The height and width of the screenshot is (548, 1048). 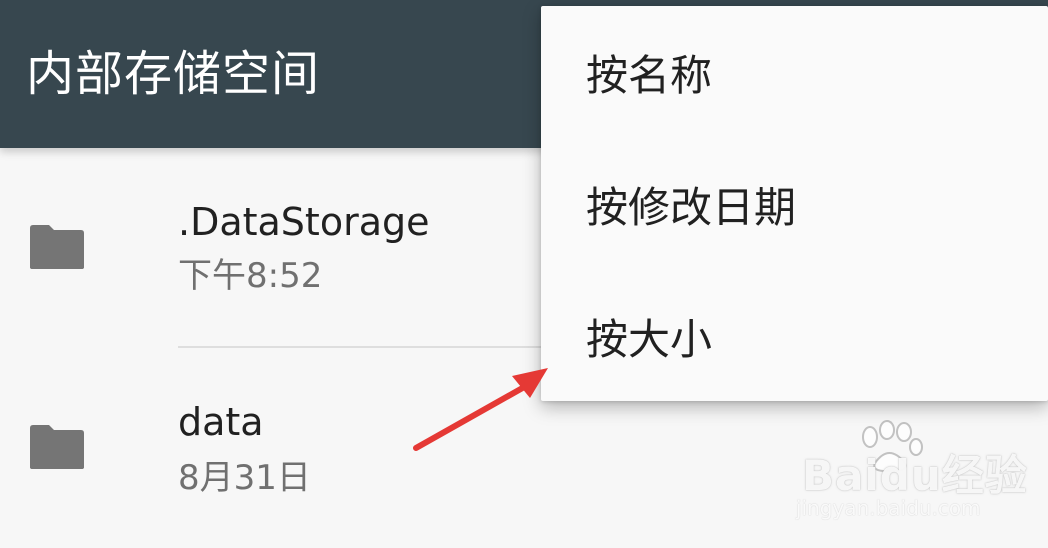 What do you see at coordinates (480, 409) in the screenshot?
I see `red-arrow-annotation` at bounding box center [480, 409].